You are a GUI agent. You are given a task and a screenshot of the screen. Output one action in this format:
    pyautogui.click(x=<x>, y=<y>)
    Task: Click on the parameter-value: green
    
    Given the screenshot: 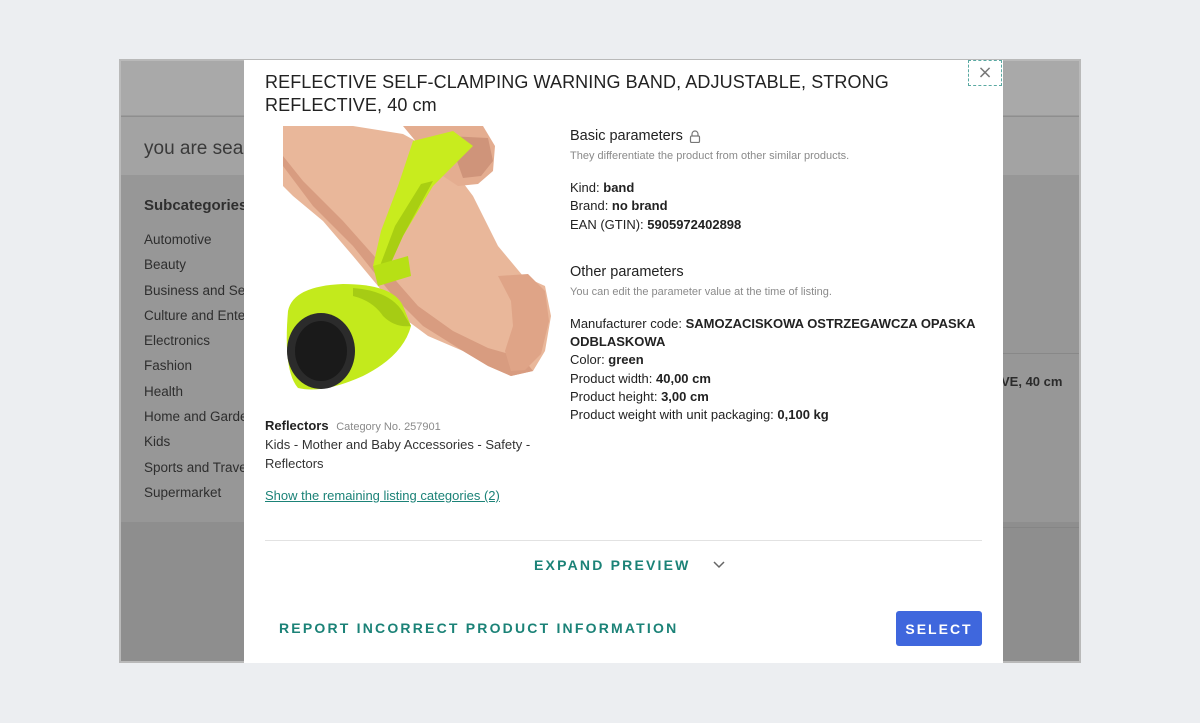 What is the action you would take?
    pyautogui.click(x=626, y=360)
    